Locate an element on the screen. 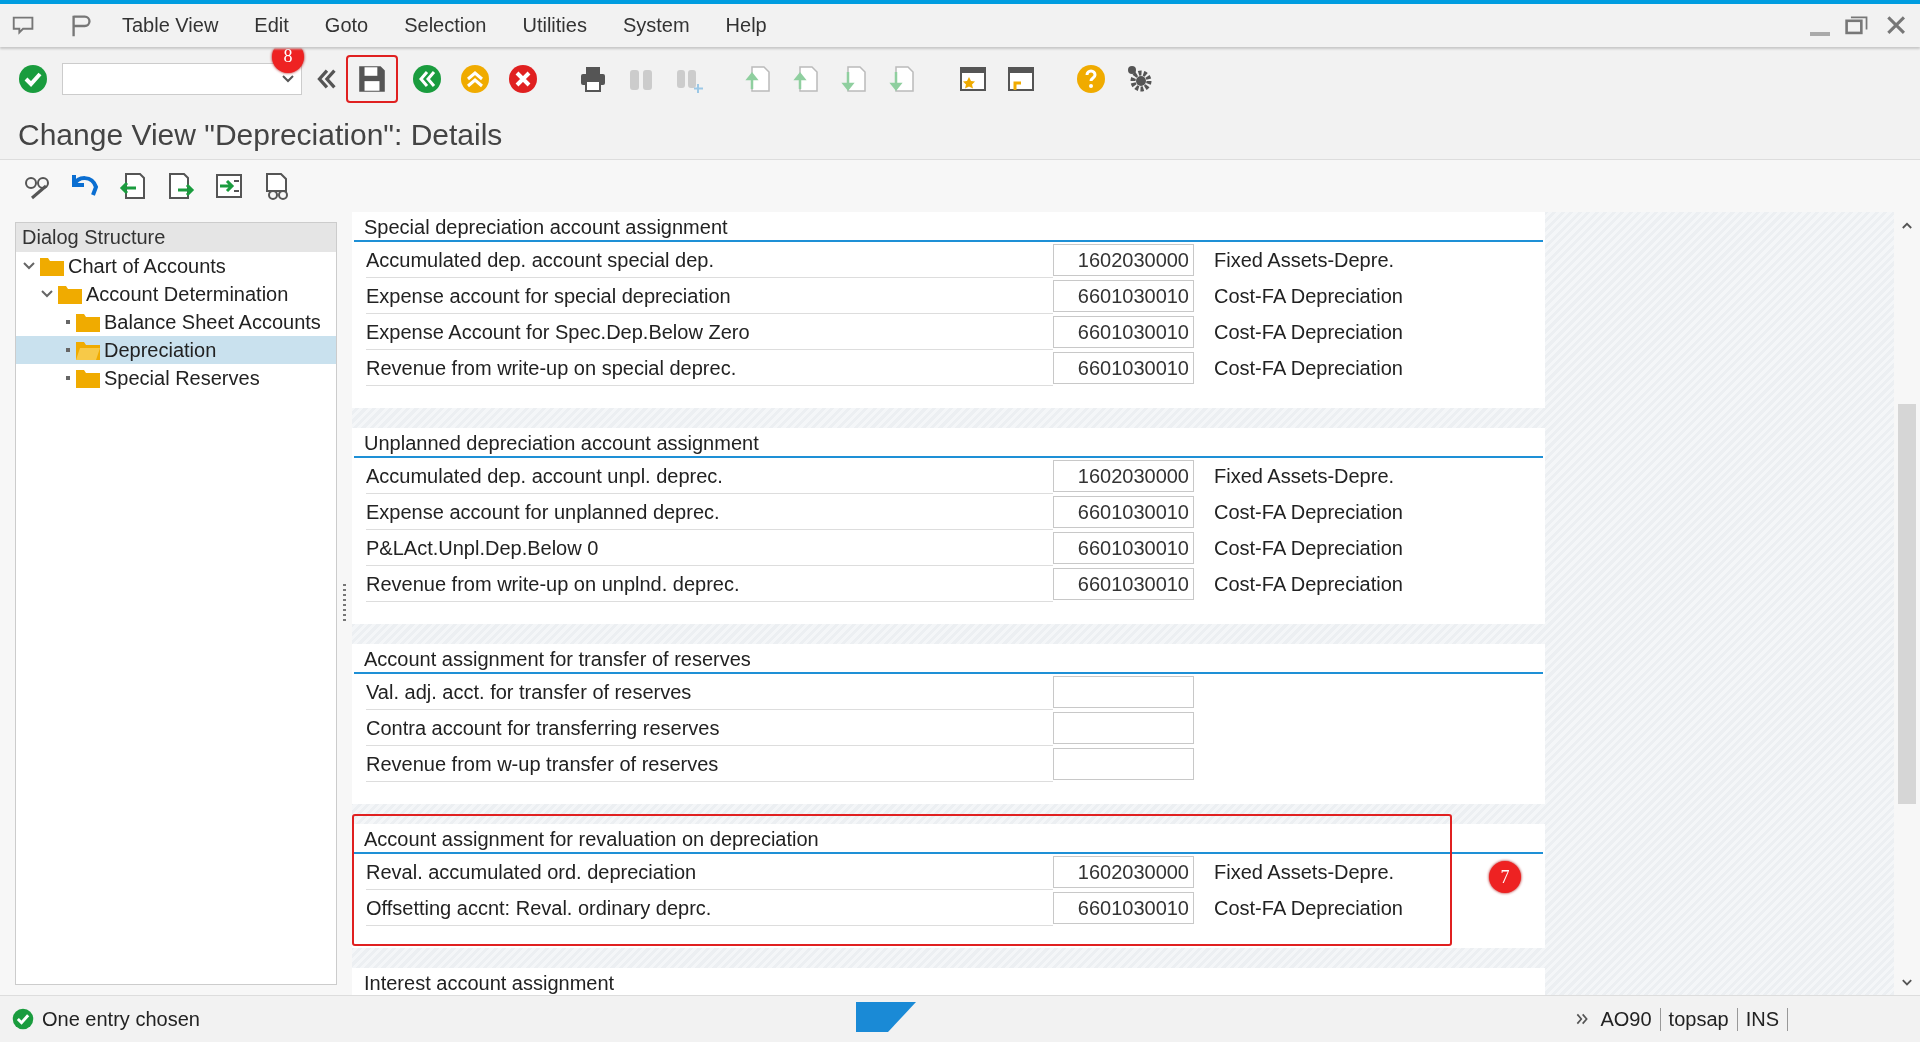 This screenshot has height=1042, width=1920. minimize-icon is located at coordinates (1820, 33).